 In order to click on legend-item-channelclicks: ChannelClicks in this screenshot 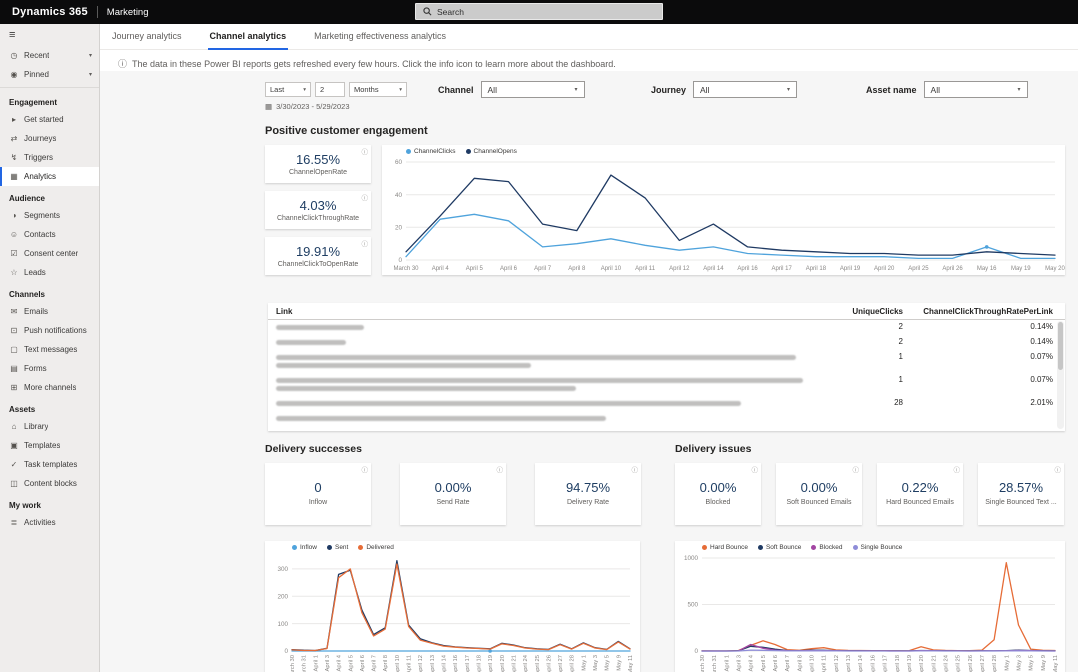, I will do `click(431, 151)`.